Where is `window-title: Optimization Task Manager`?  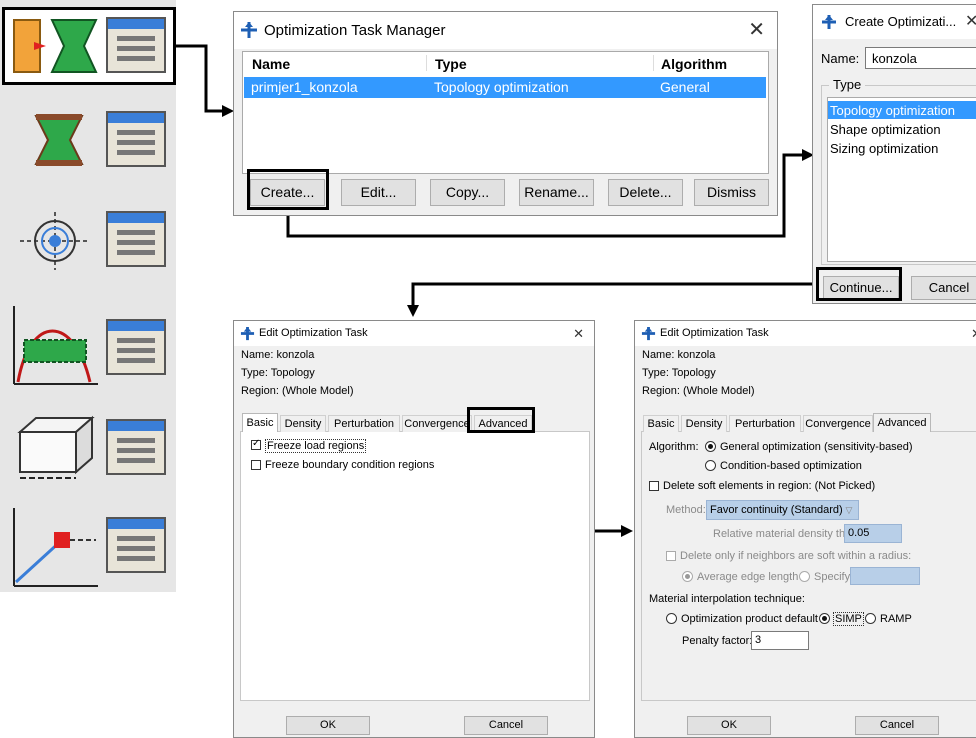 window-title: Optimization Task Manager is located at coordinates (355, 30).